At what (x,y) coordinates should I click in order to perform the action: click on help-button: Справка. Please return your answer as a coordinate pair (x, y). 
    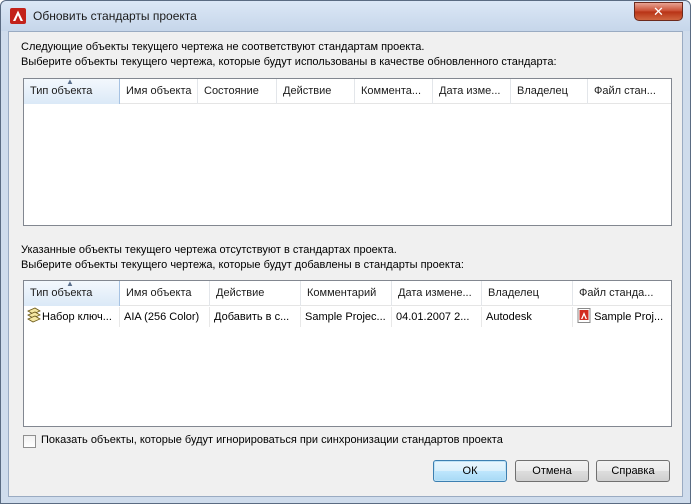
    Looking at the image, I should click on (633, 471).